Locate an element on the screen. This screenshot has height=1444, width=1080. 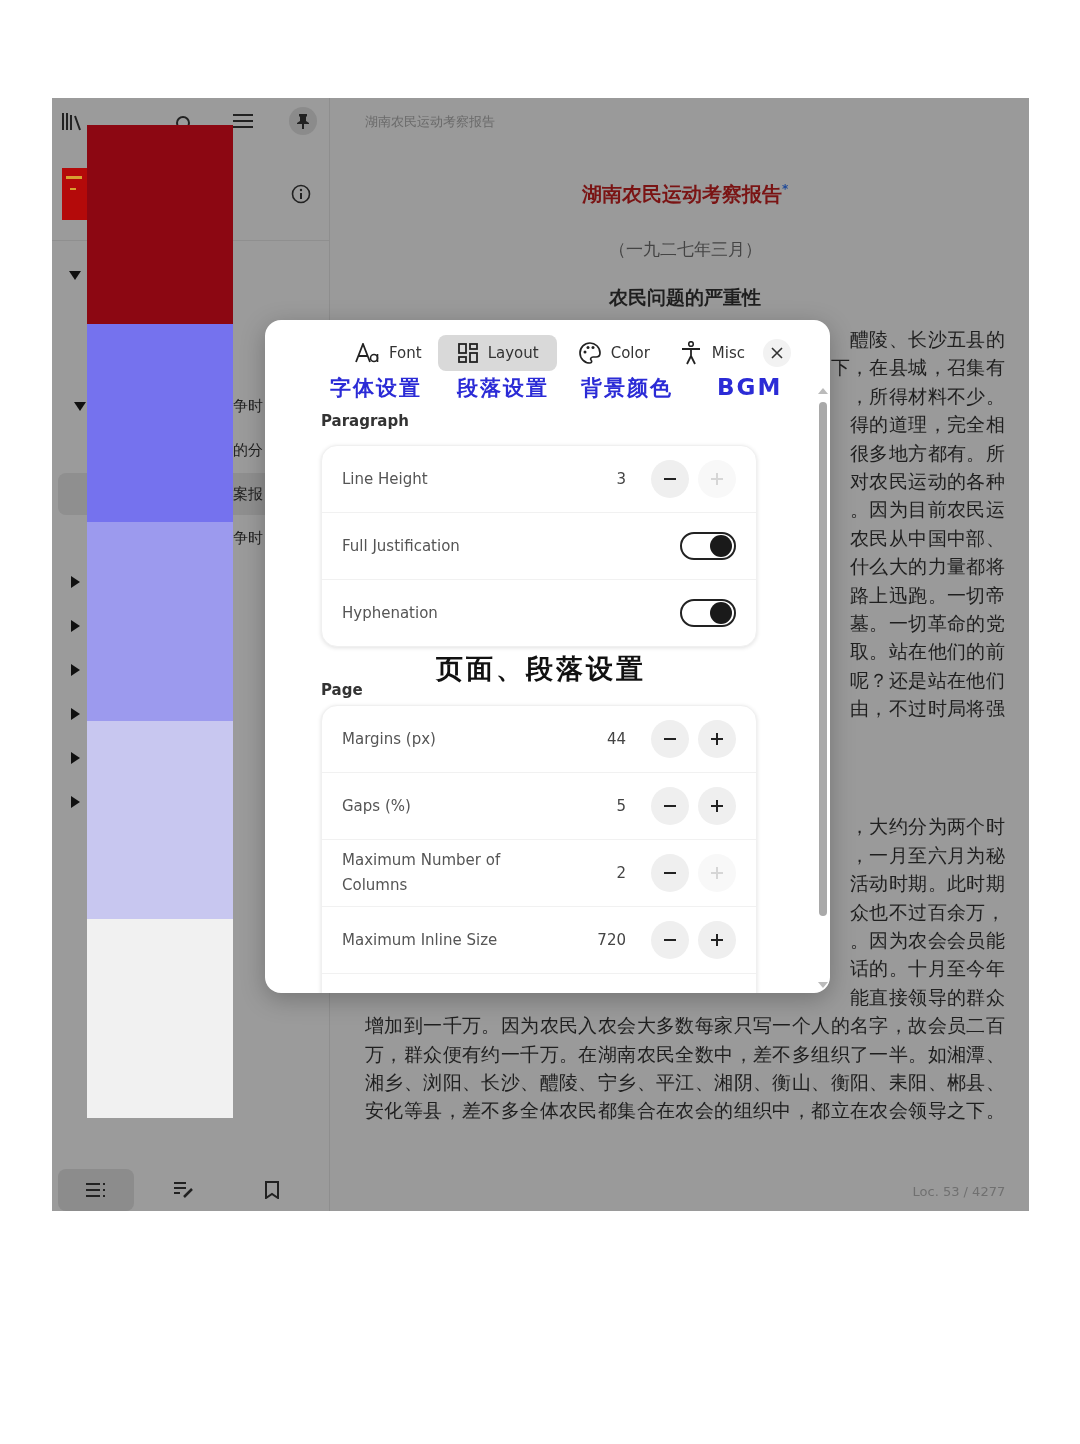
settings-tab: Font is located at coordinates (388, 353).